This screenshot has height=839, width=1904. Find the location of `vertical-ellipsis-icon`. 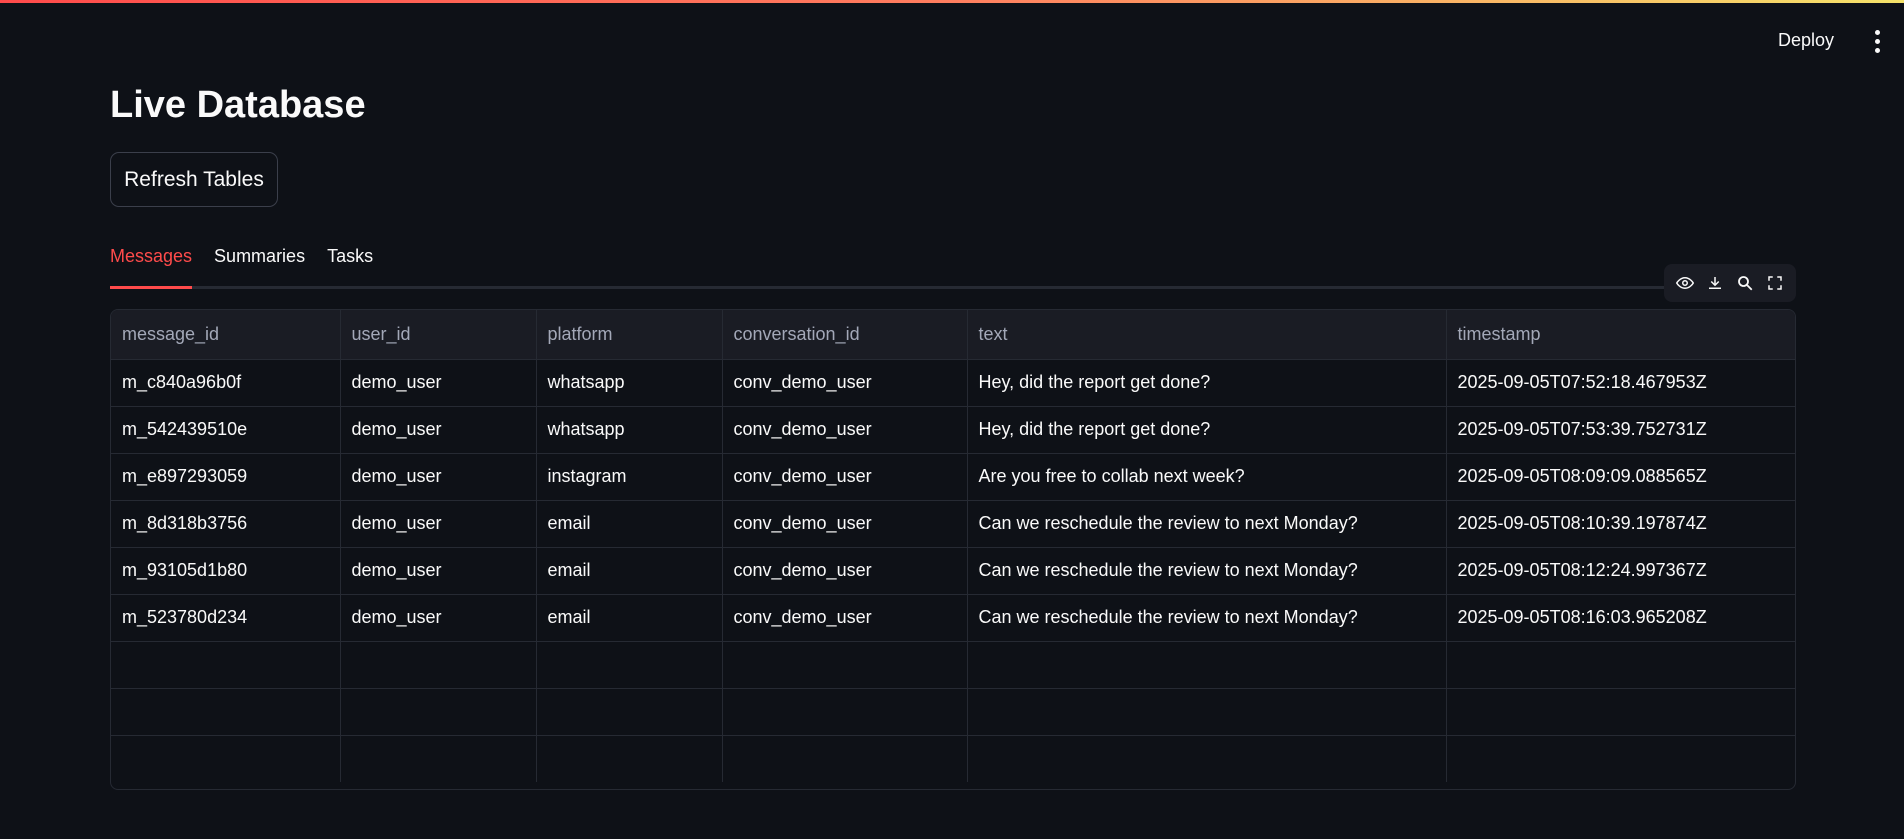

vertical-ellipsis-icon is located at coordinates (1877, 41).